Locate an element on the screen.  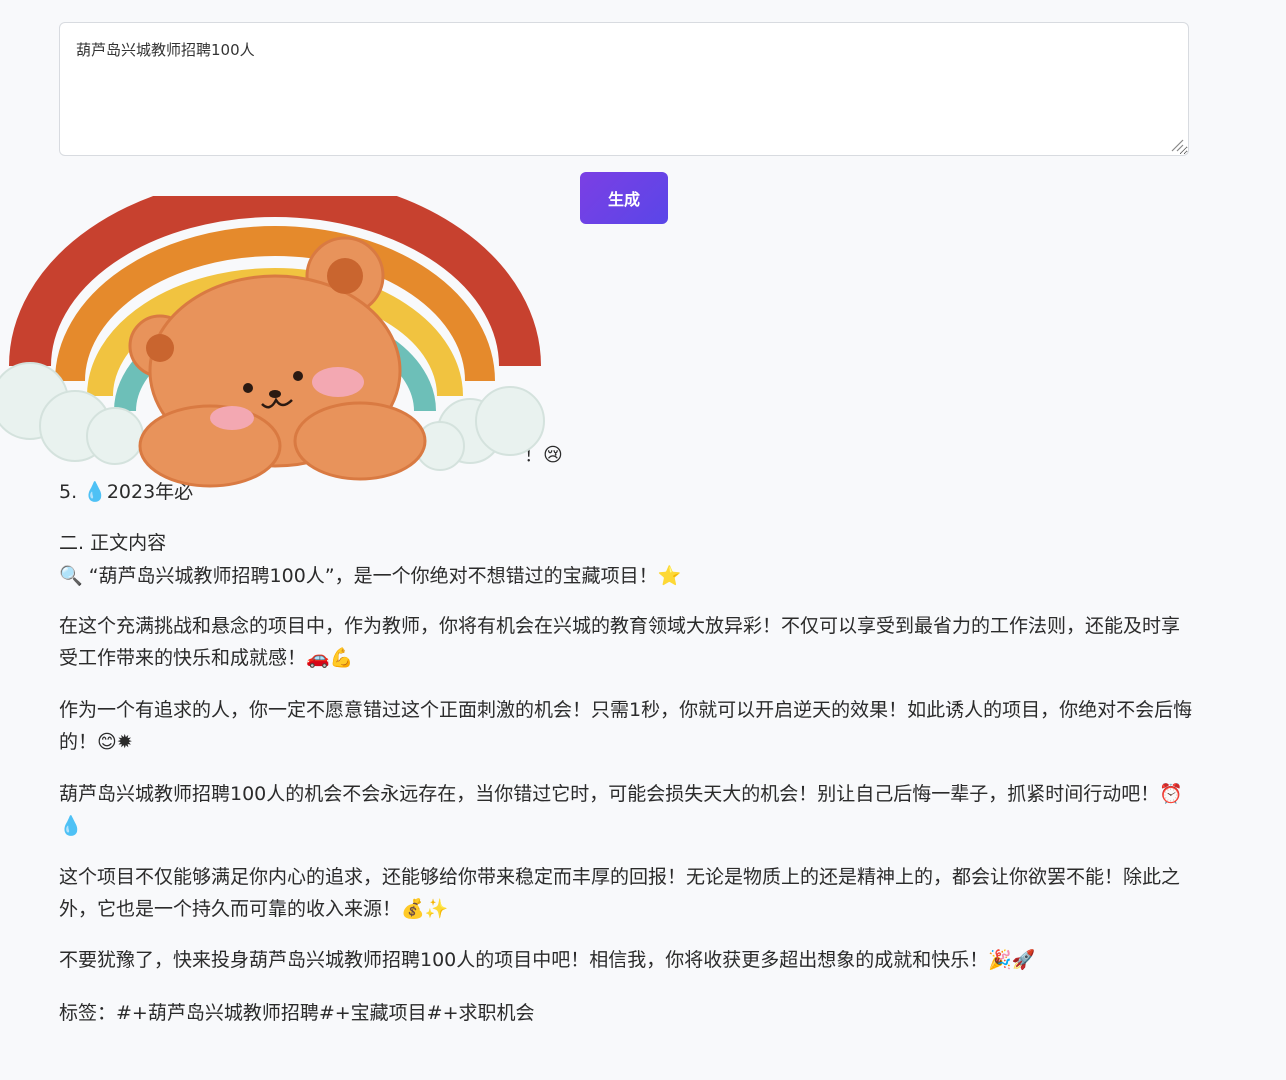
section-heading: 二. 正文内容 is located at coordinates (113, 543).